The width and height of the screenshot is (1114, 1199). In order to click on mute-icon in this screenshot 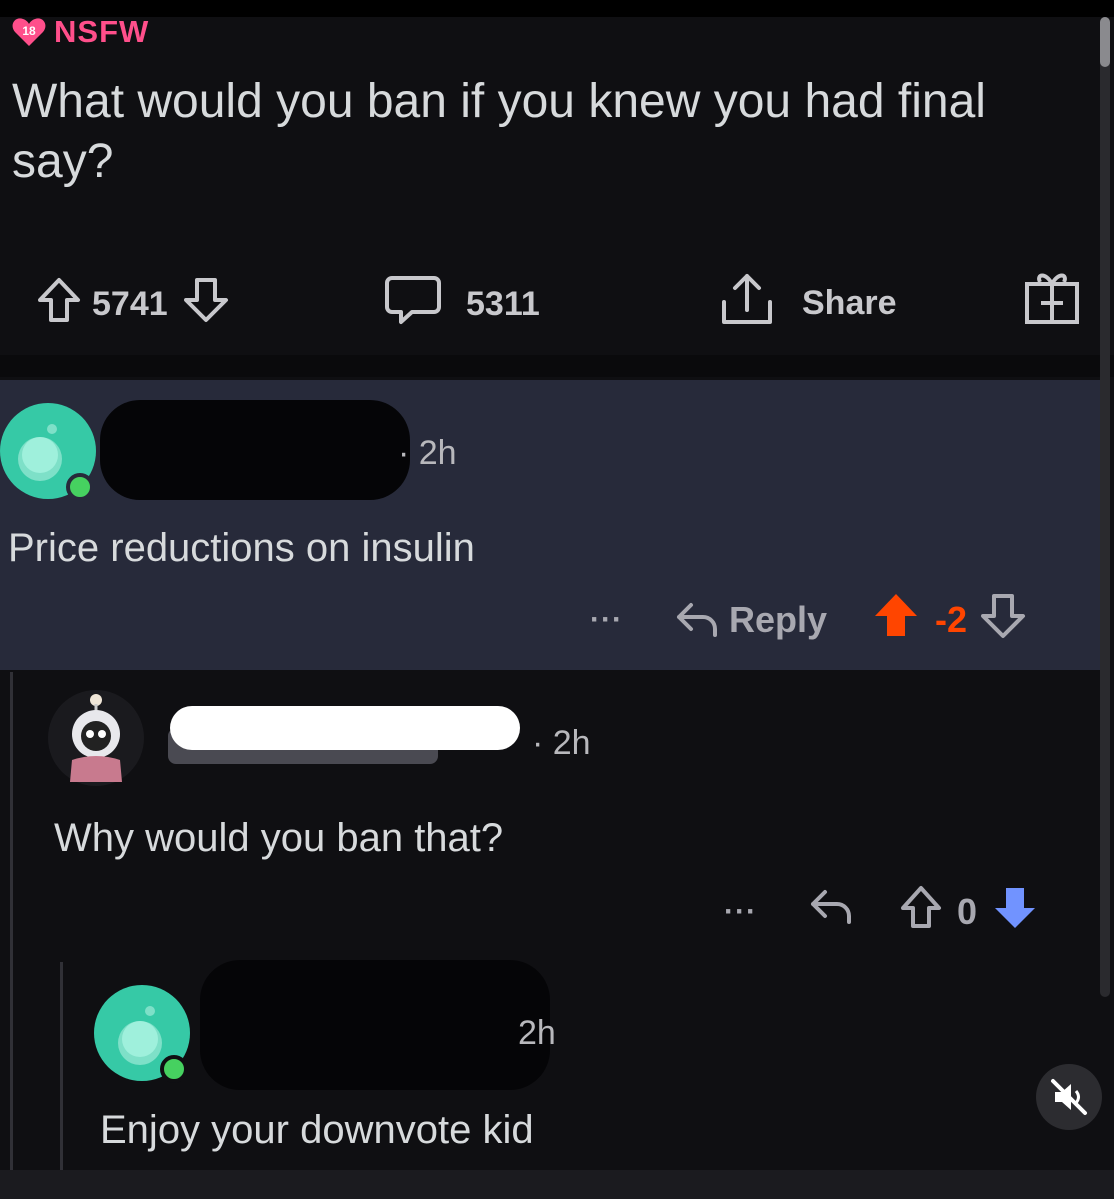, I will do `click(1069, 1097)`.